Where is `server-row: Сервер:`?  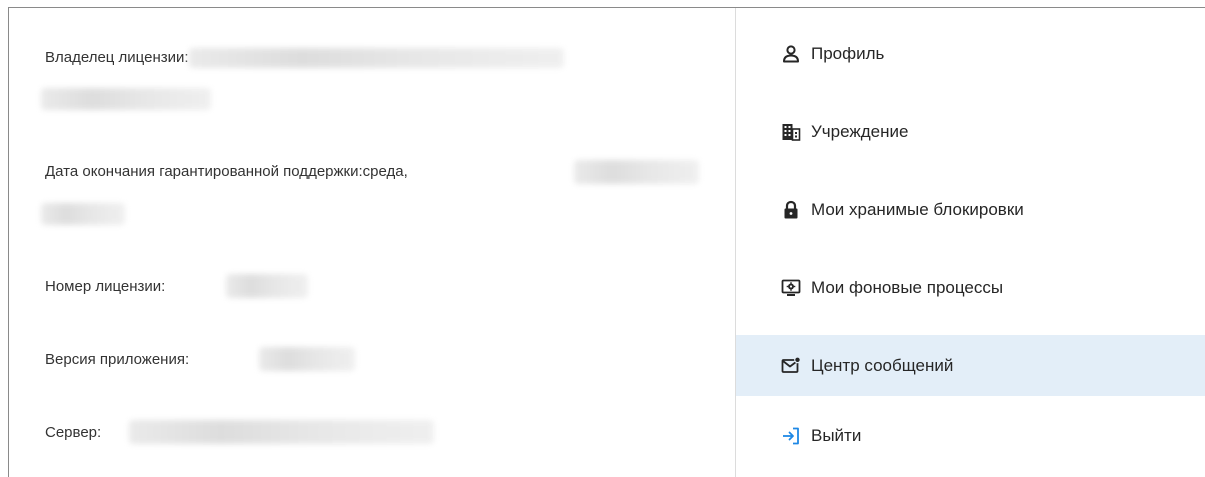
server-row: Сервер: is located at coordinates (73, 433).